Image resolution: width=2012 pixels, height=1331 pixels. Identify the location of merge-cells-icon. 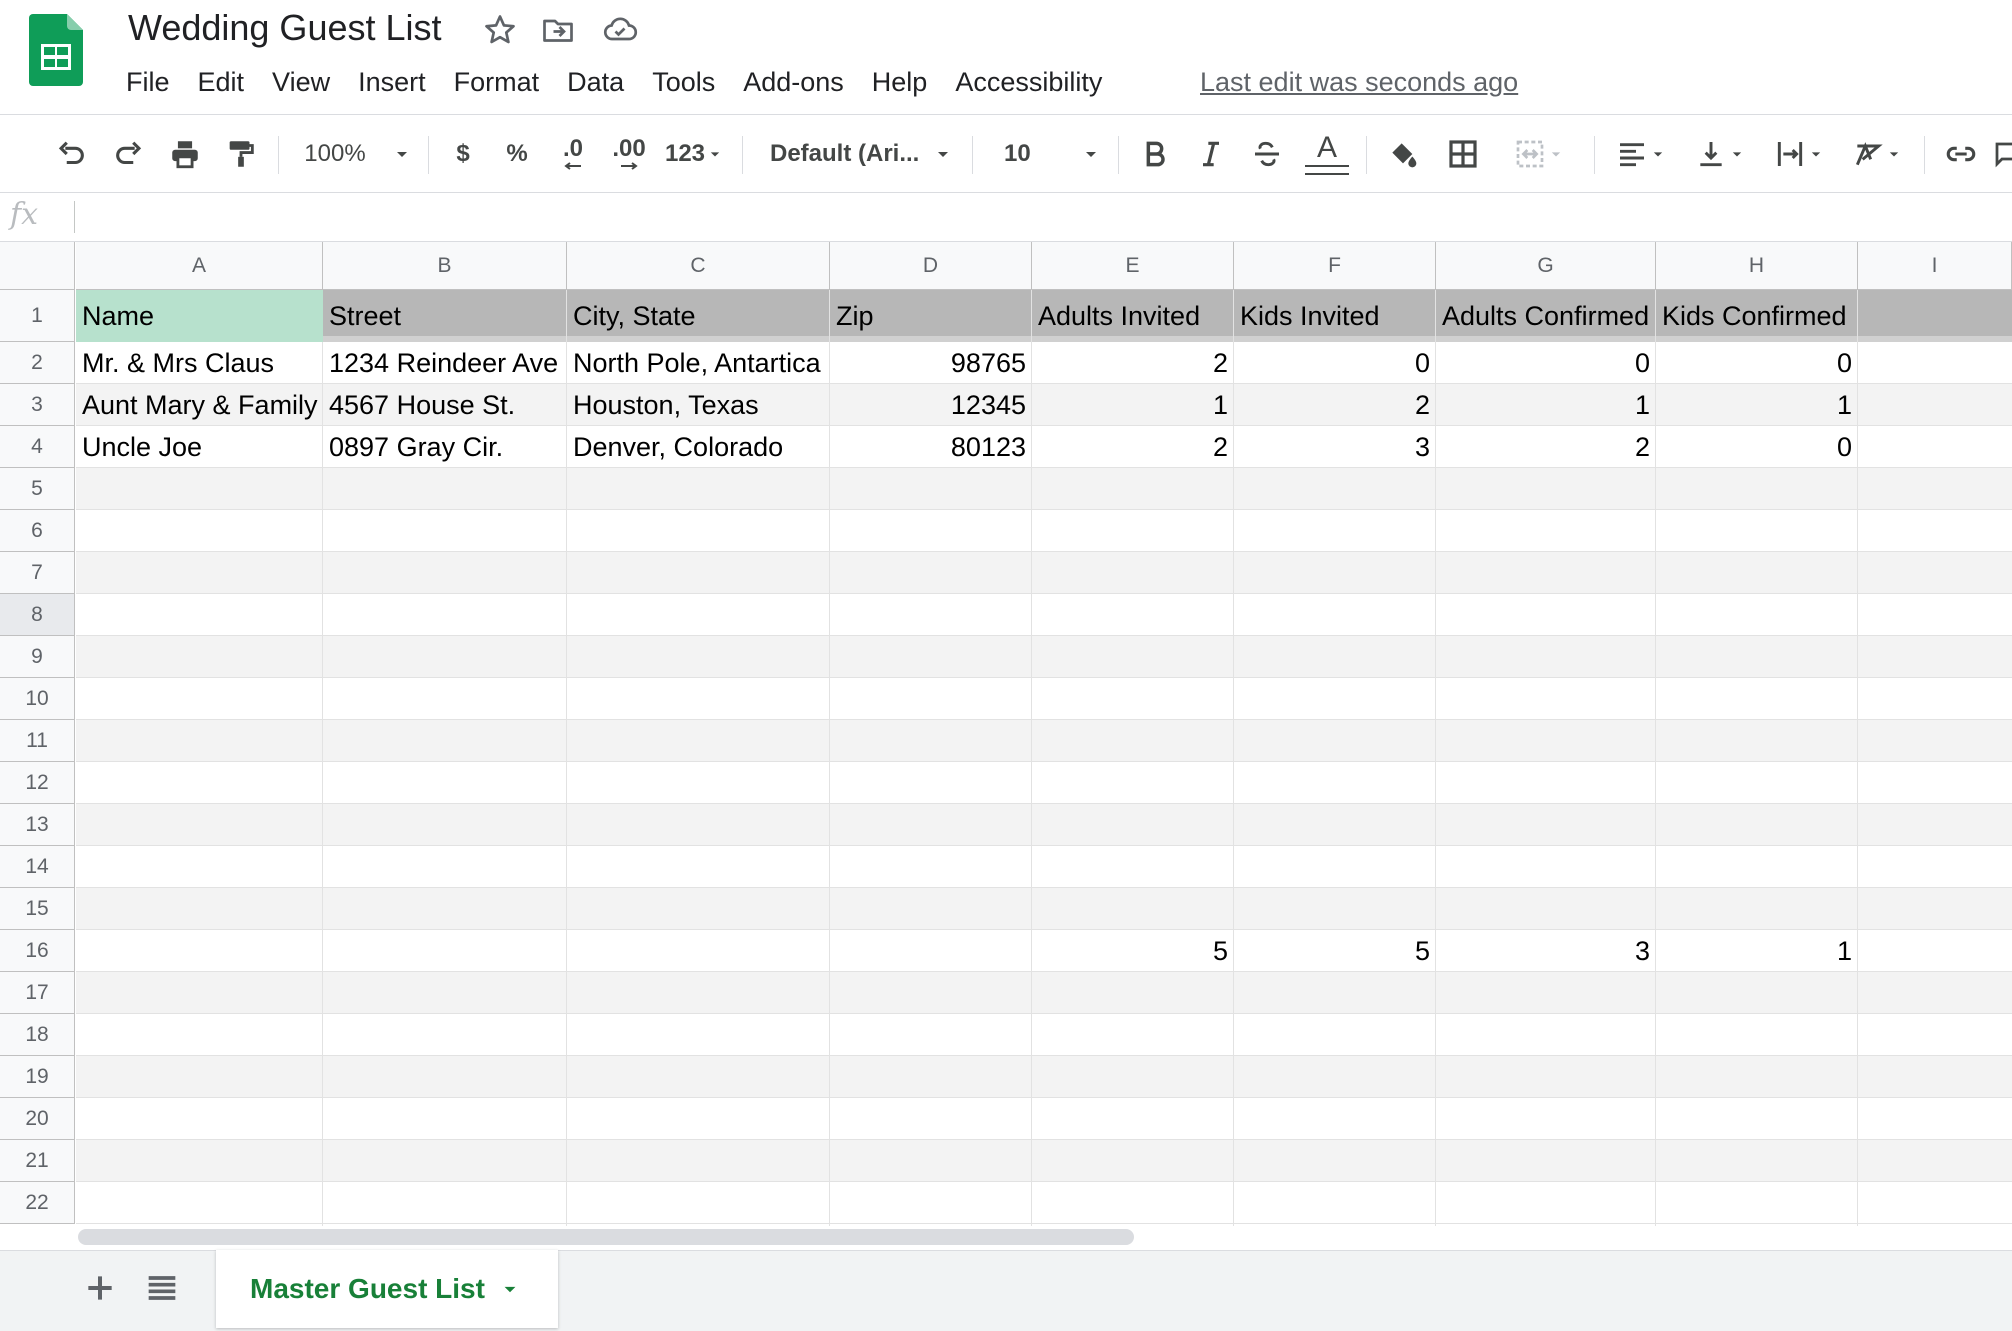
(1540, 154).